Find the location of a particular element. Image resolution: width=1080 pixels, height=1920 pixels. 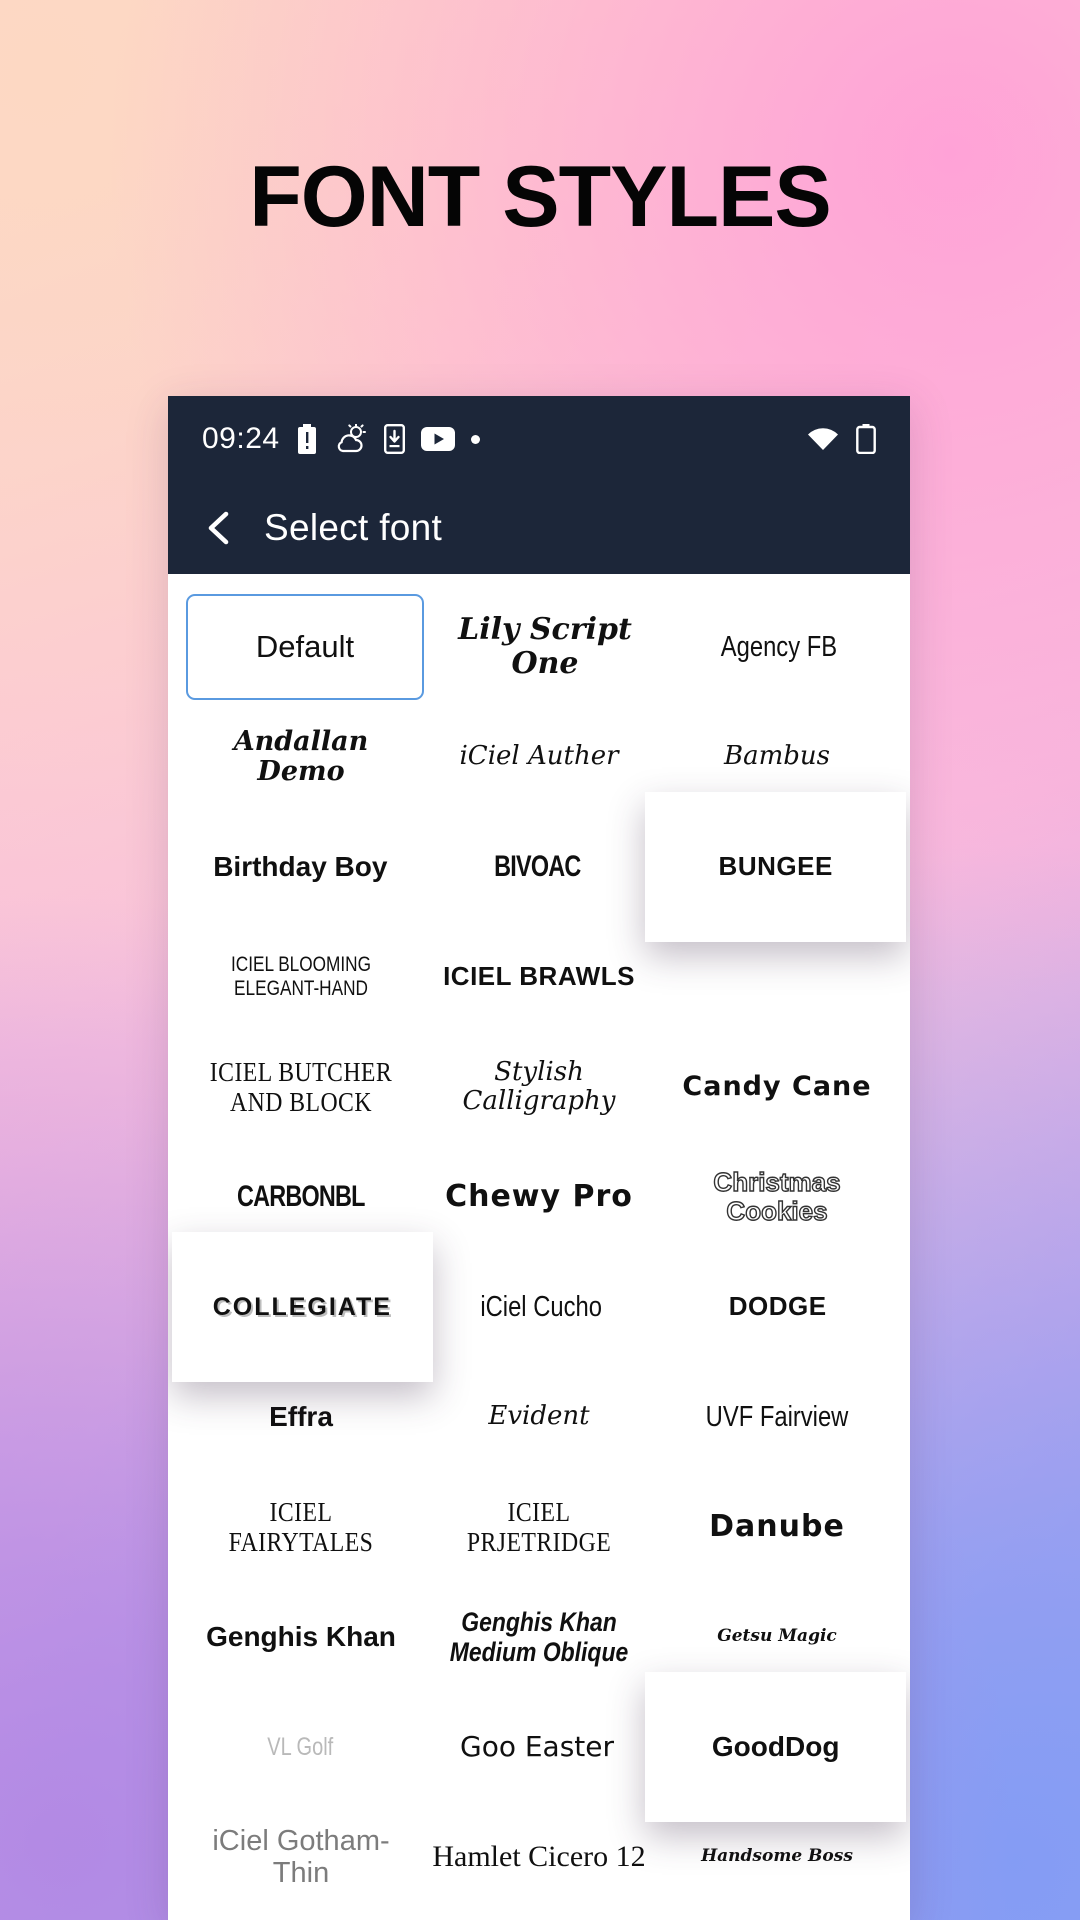

font-option: DODGE is located at coordinates (777, 1307).